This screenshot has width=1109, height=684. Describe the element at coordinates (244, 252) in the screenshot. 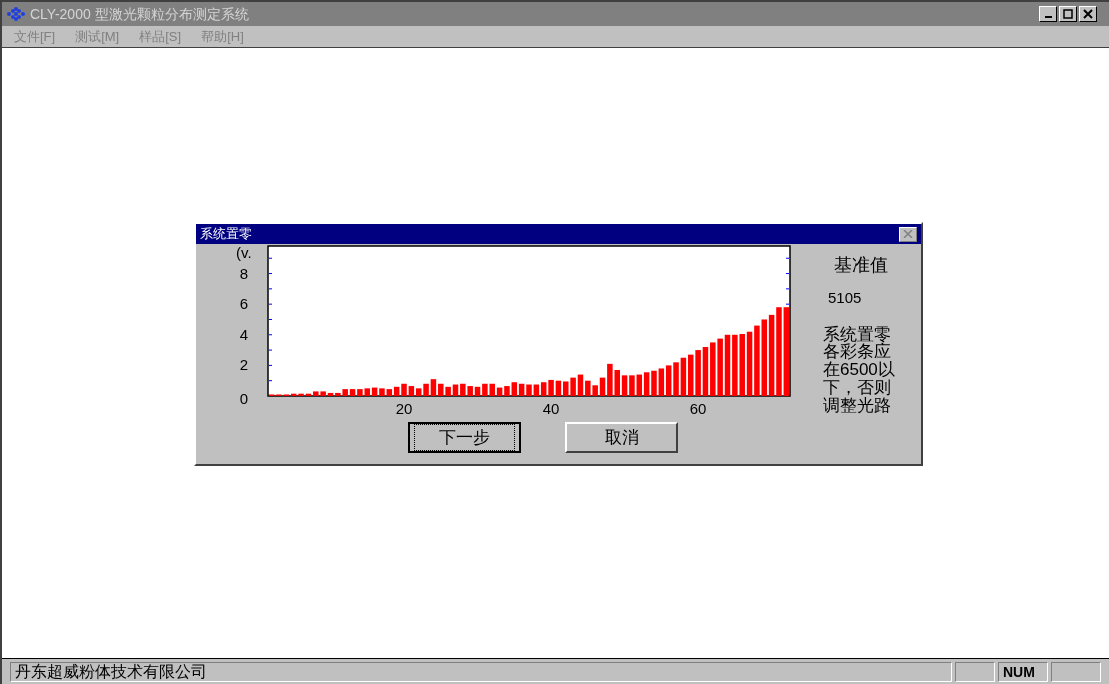

I see `y-axis-label: (v.` at that location.